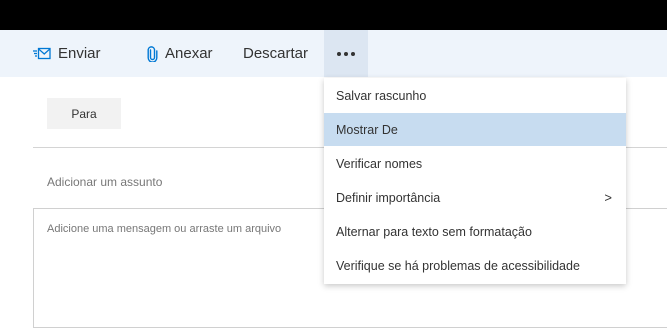 The width and height of the screenshot is (667, 328). I want to click on subject-input: Adicionar um assunto, so click(104, 182).